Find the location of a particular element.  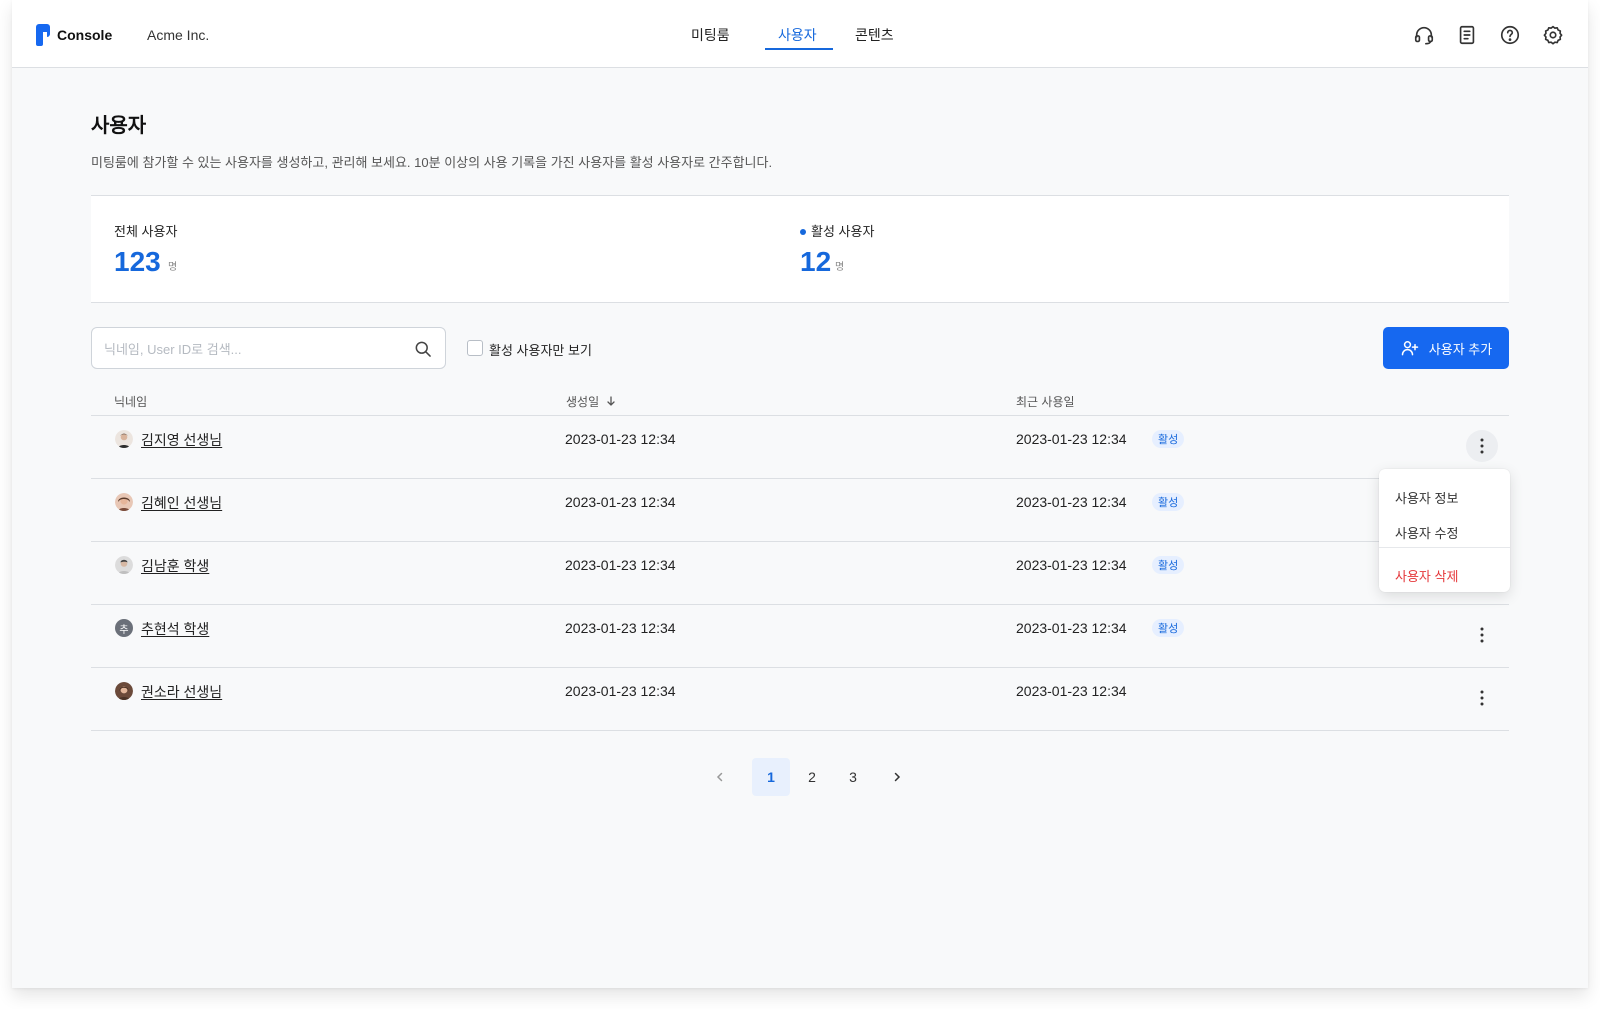

column-header-created-label: 생성일 is located at coordinates (583, 402).